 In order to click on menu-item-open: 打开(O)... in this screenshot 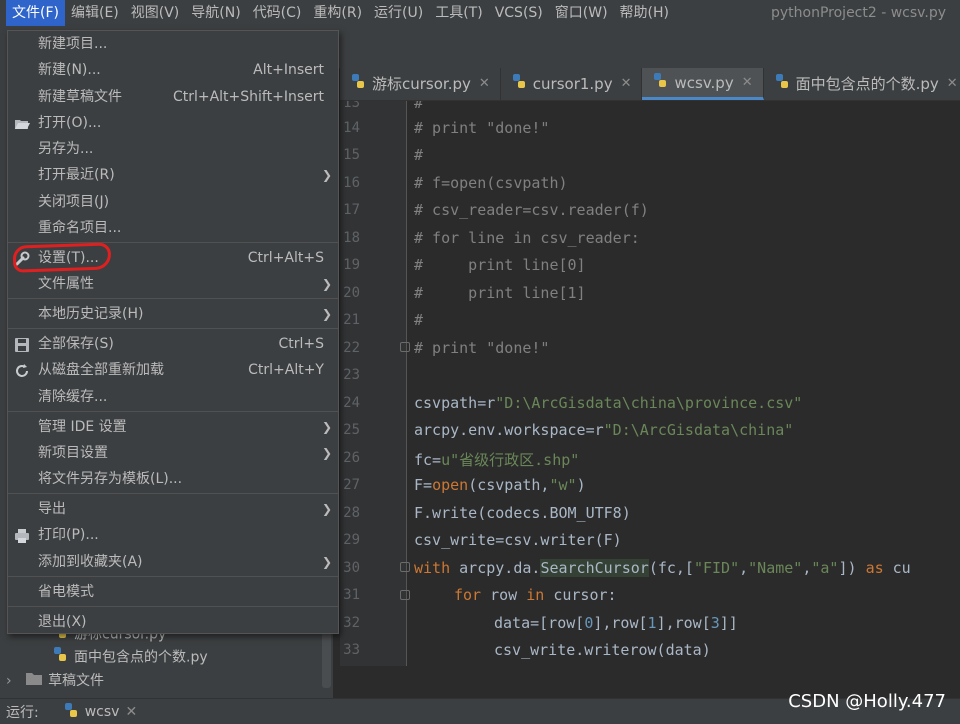, I will do `click(173, 123)`.